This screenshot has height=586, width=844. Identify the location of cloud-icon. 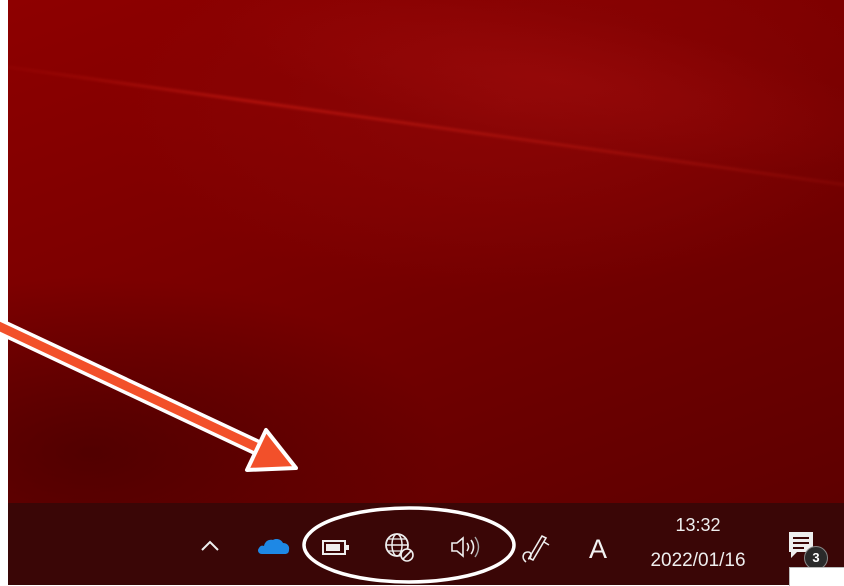
(274, 546).